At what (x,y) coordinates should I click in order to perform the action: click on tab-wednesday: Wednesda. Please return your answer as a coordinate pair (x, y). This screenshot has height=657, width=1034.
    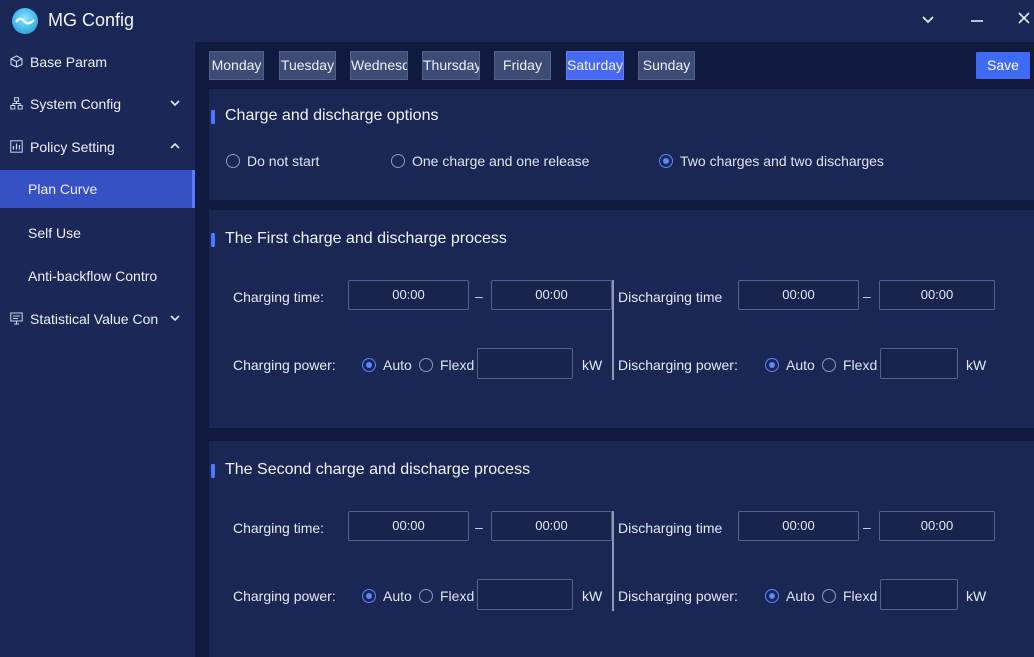
    Looking at the image, I should click on (379, 65).